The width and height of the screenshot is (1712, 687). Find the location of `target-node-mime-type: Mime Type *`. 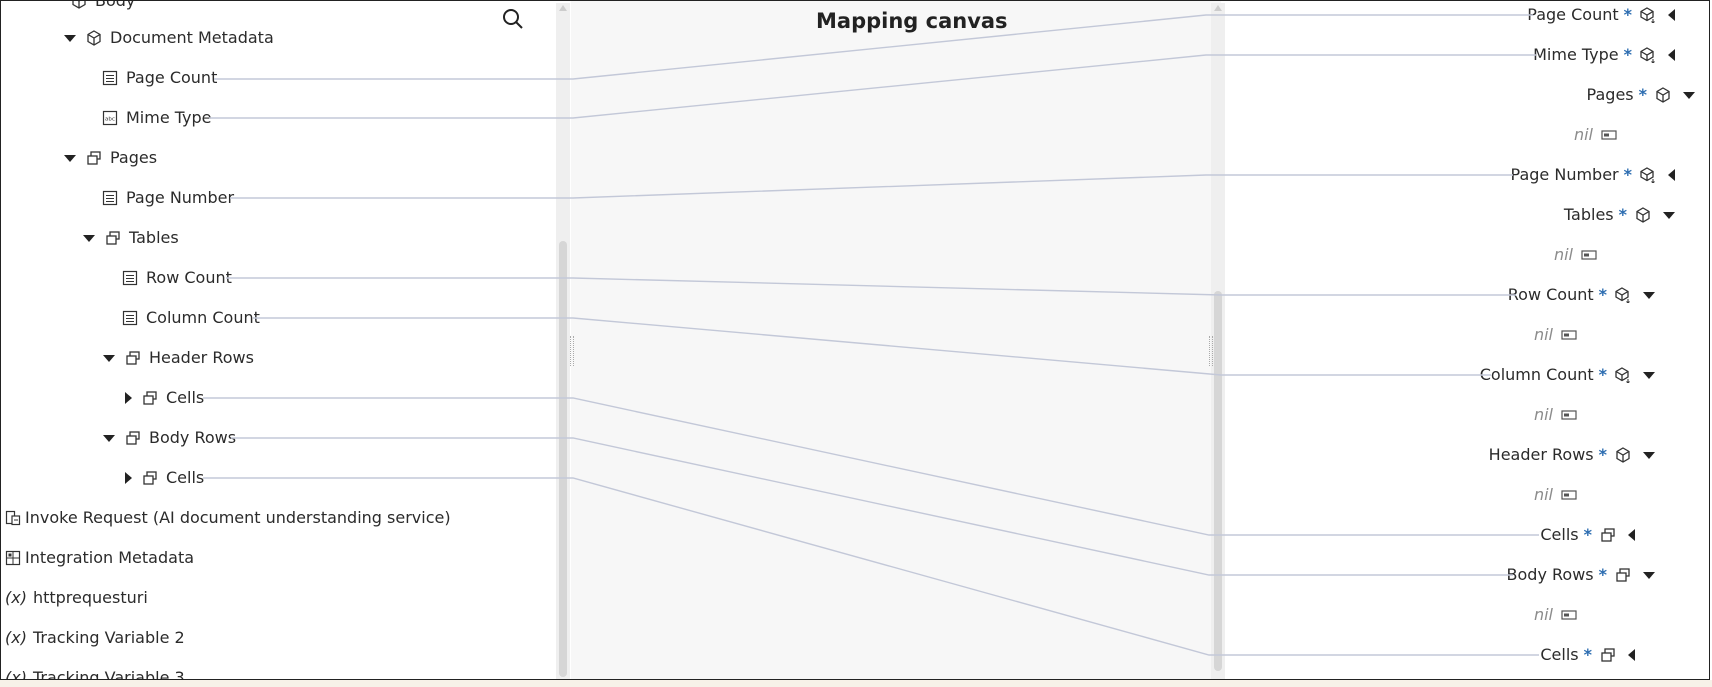

target-node-mime-type: Mime Type * is located at coordinates (1604, 55).